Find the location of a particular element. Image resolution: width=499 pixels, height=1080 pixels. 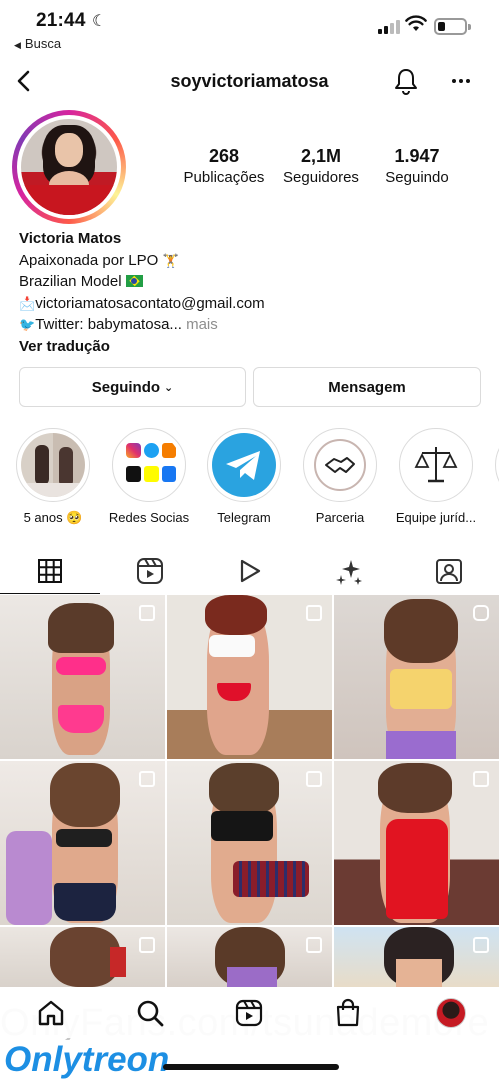

profile-header: soyvictoriamatosa is located at coordinates (249, 82).